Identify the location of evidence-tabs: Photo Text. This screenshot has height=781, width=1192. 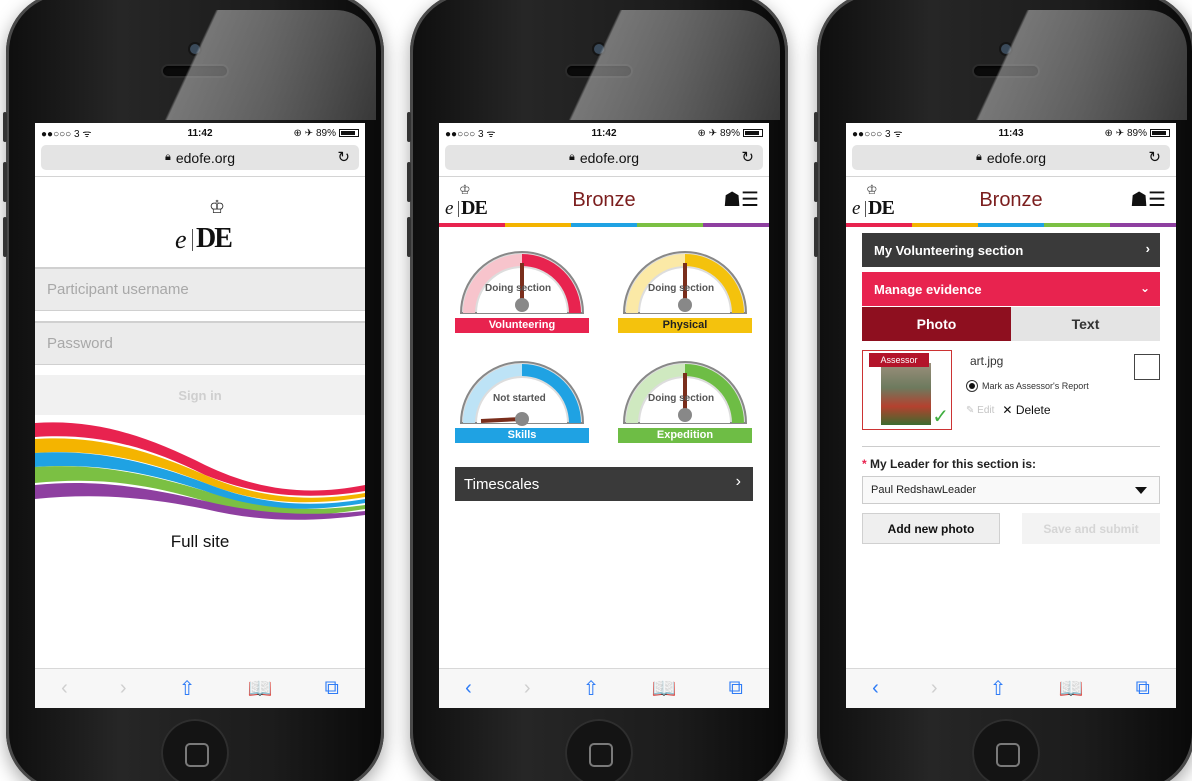
(1011, 324).